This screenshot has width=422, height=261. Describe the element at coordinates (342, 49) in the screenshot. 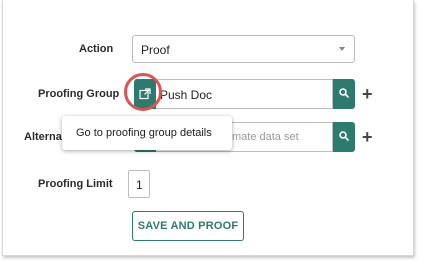

I see `chevron-down-icon` at that location.